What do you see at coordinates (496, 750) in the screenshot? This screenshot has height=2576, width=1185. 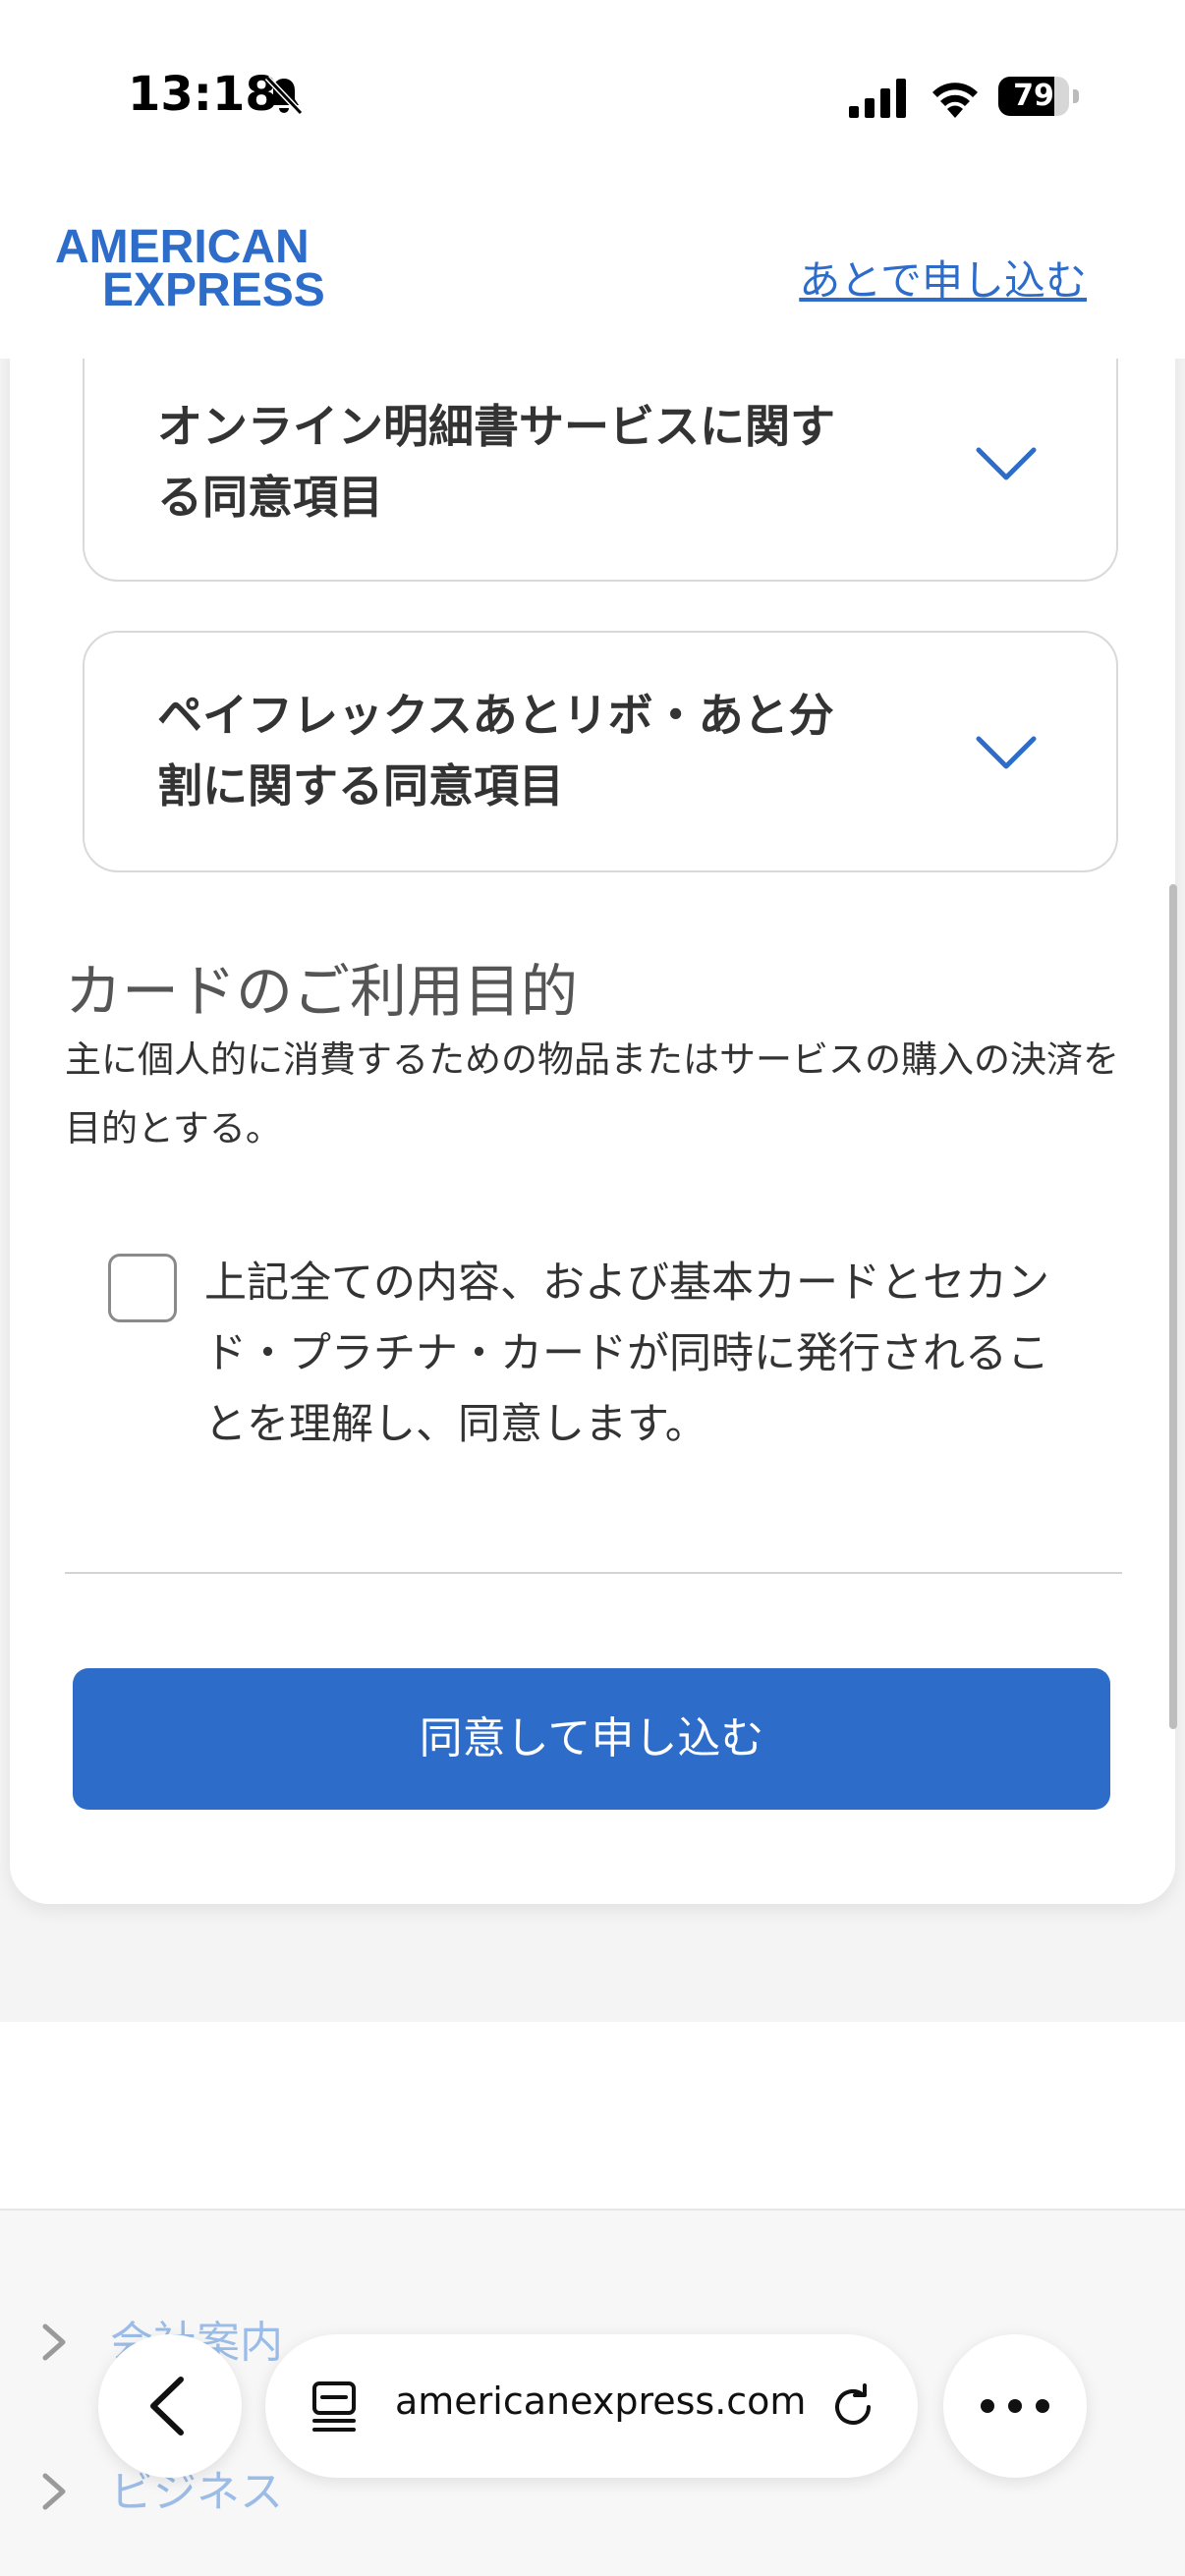 I see `accordion-title: ペイフレックスあとリボ・あと分割に関する同意項目` at bounding box center [496, 750].